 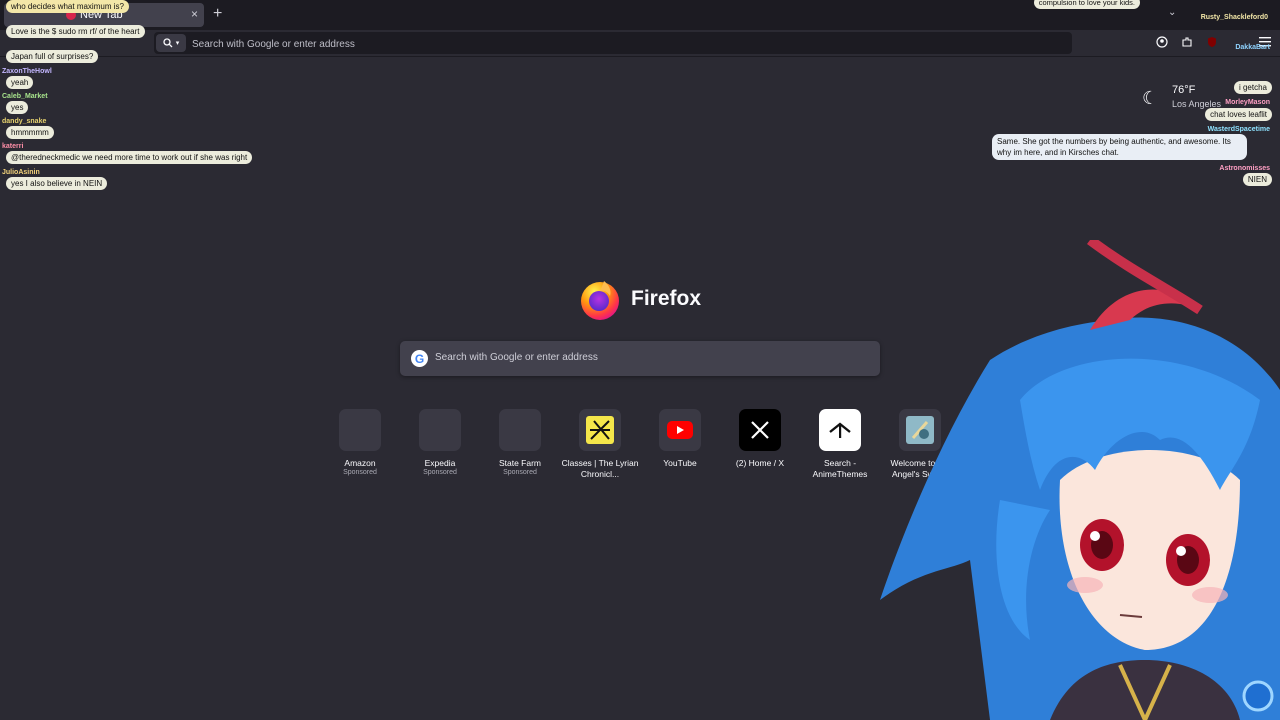 What do you see at coordinates (67, 6) in the screenshot?
I see `chat-message: who decides what maximum is?` at bounding box center [67, 6].